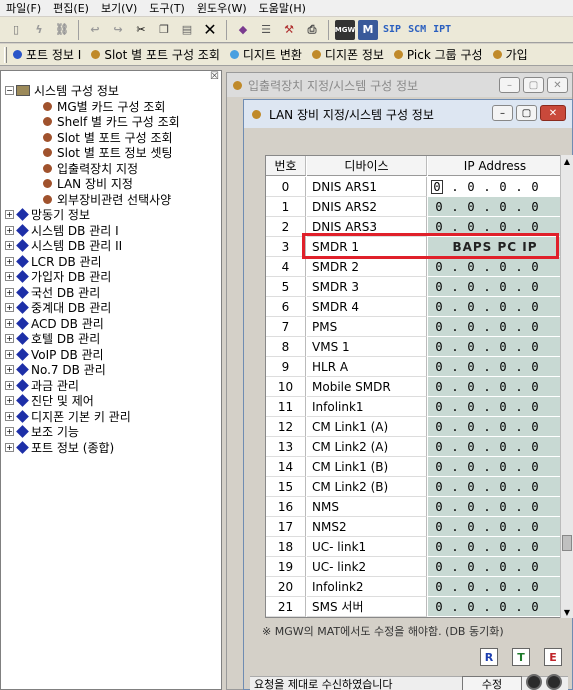 The height and width of the screenshot is (690, 573). Describe the element at coordinates (312, 30) in the screenshot. I see `printer-icon: ⎙` at that location.